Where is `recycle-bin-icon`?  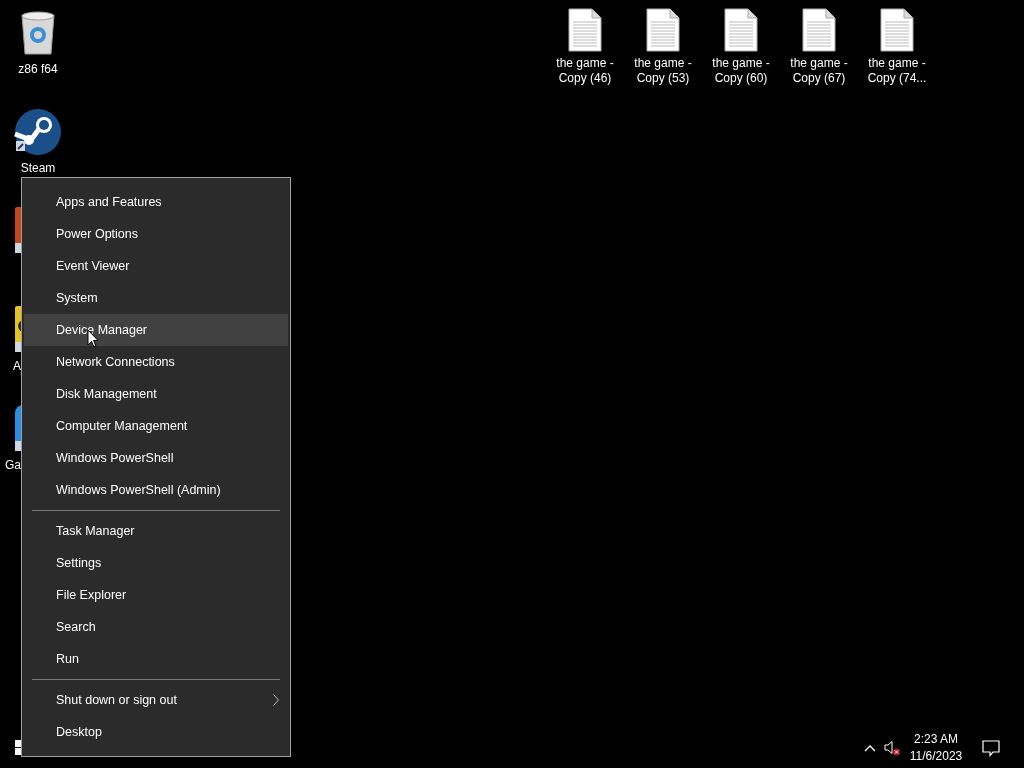
recycle-bin-icon is located at coordinates (38, 33).